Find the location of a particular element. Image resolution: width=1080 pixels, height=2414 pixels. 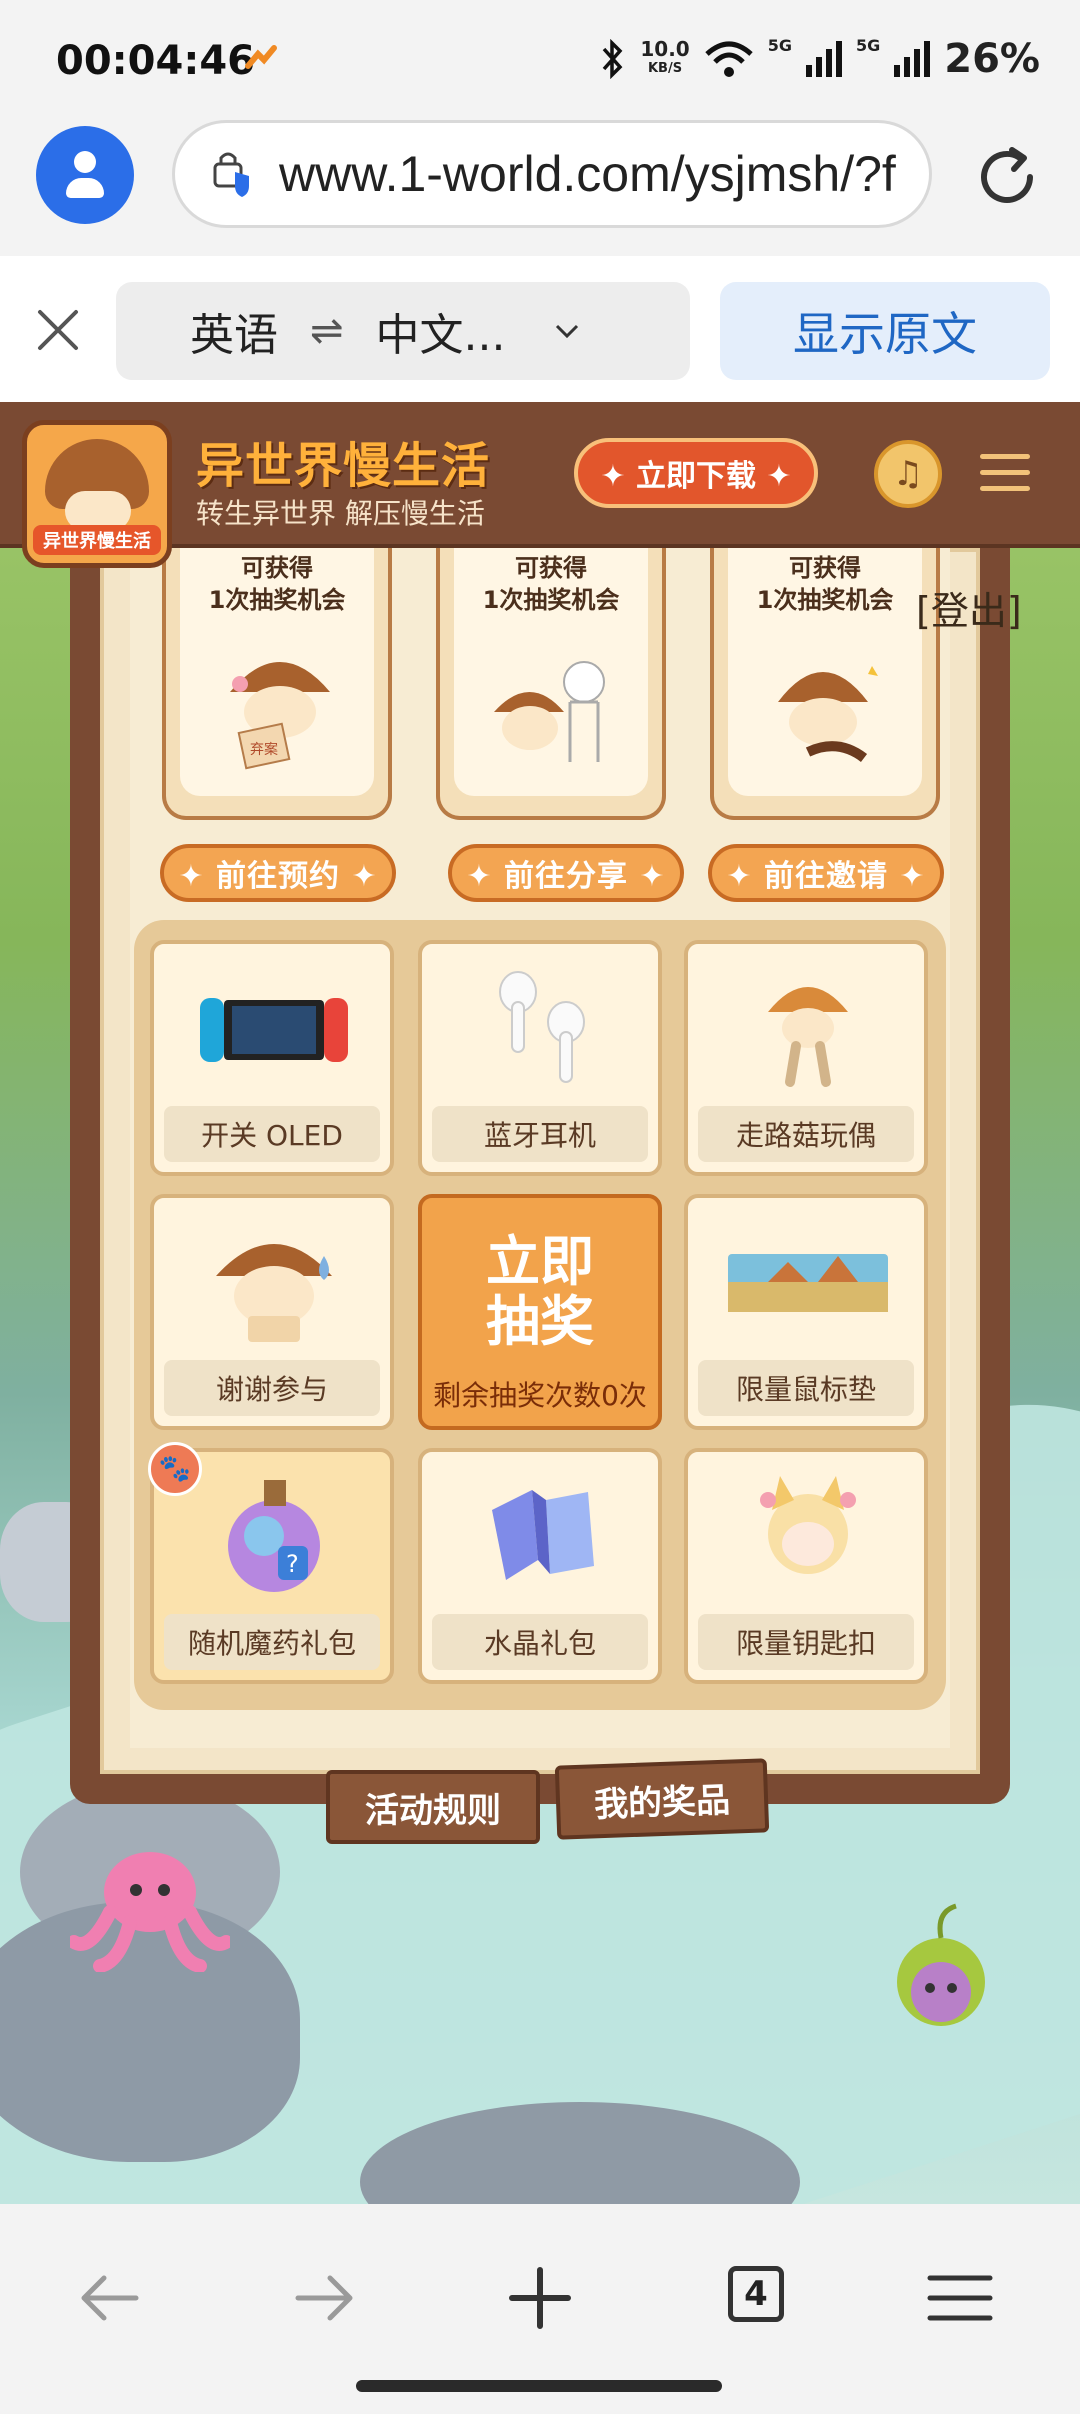

go-reserve-button: ✦ 前往预约 ✦ is located at coordinates (278, 873).